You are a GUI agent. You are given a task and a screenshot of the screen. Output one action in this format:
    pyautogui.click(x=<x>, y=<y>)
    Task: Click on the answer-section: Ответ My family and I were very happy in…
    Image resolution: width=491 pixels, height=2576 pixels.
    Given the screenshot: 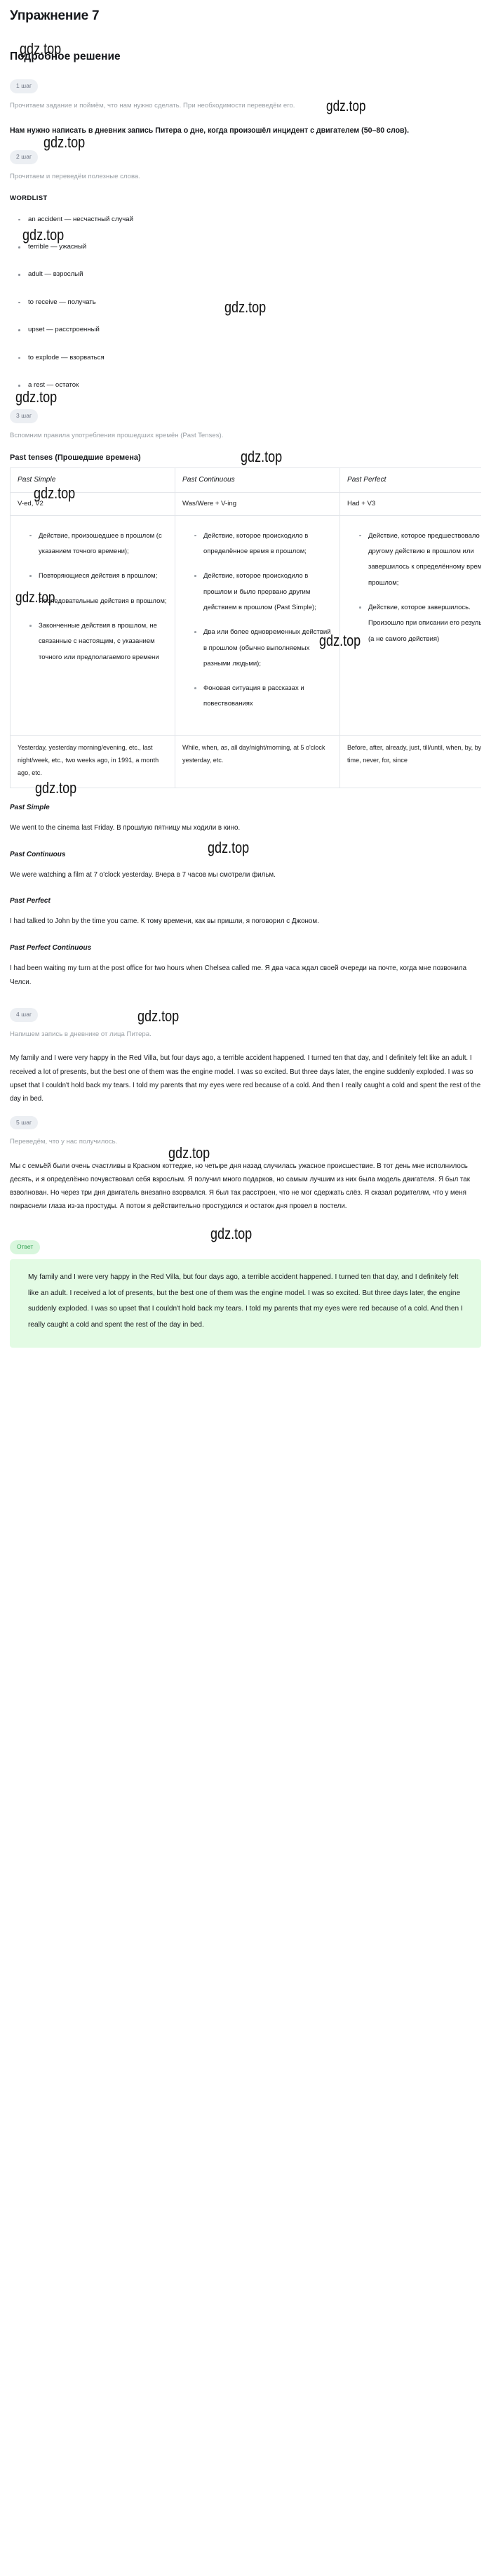 What is the action you would take?
    pyautogui.click(x=245, y=1285)
    